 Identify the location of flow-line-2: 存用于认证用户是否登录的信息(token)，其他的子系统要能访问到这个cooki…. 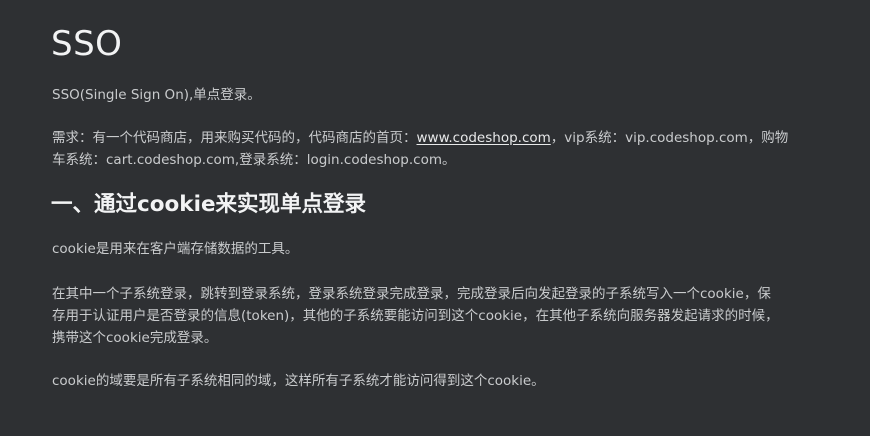
(415, 316).